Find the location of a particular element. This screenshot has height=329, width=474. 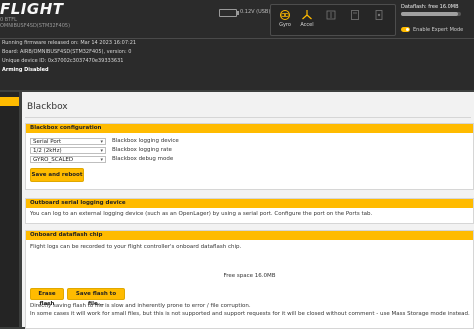

dataflash-bar is located at coordinates (431, 14).